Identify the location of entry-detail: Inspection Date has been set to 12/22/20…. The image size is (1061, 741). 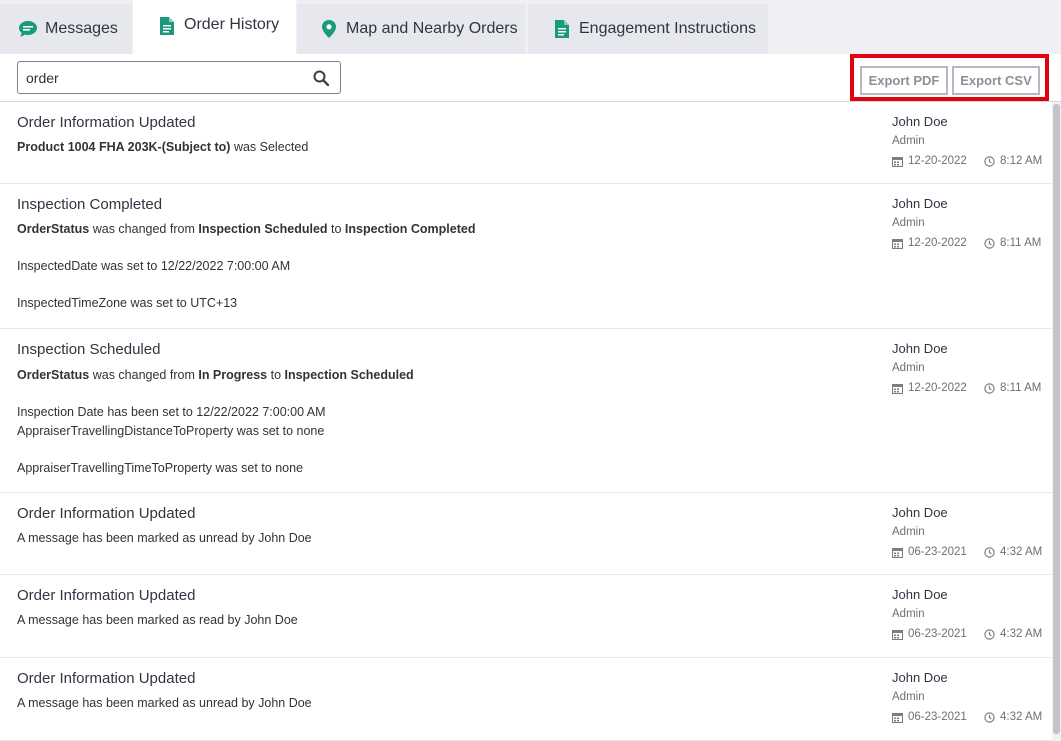
(171, 412).